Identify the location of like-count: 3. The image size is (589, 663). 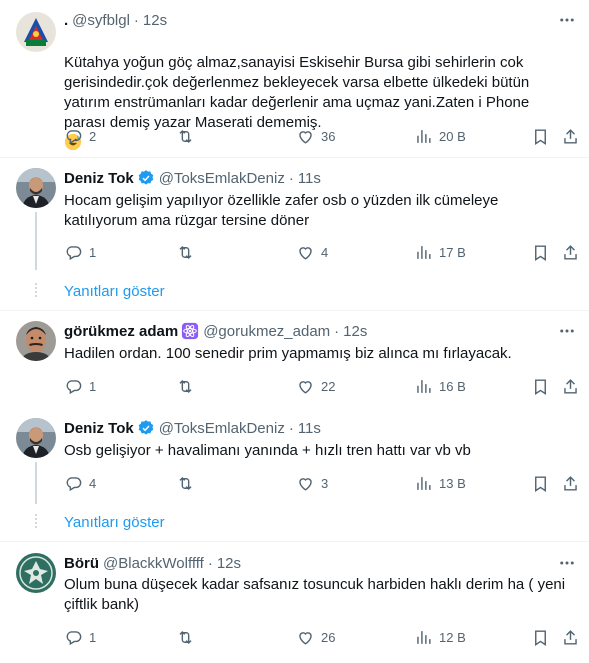
(325, 483).